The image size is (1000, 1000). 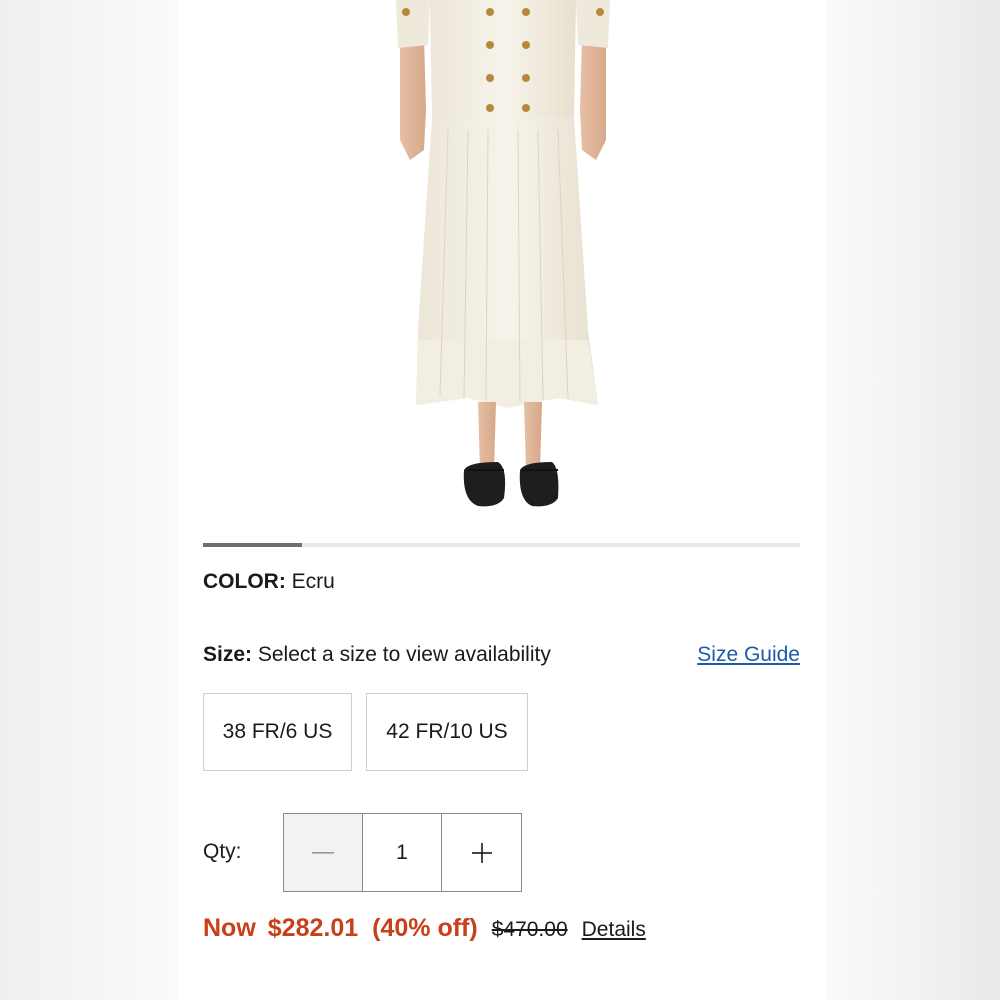 What do you see at coordinates (404, 654) in the screenshot?
I see `size-prompt: Select a size to view availability` at bounding box center [404, 654].